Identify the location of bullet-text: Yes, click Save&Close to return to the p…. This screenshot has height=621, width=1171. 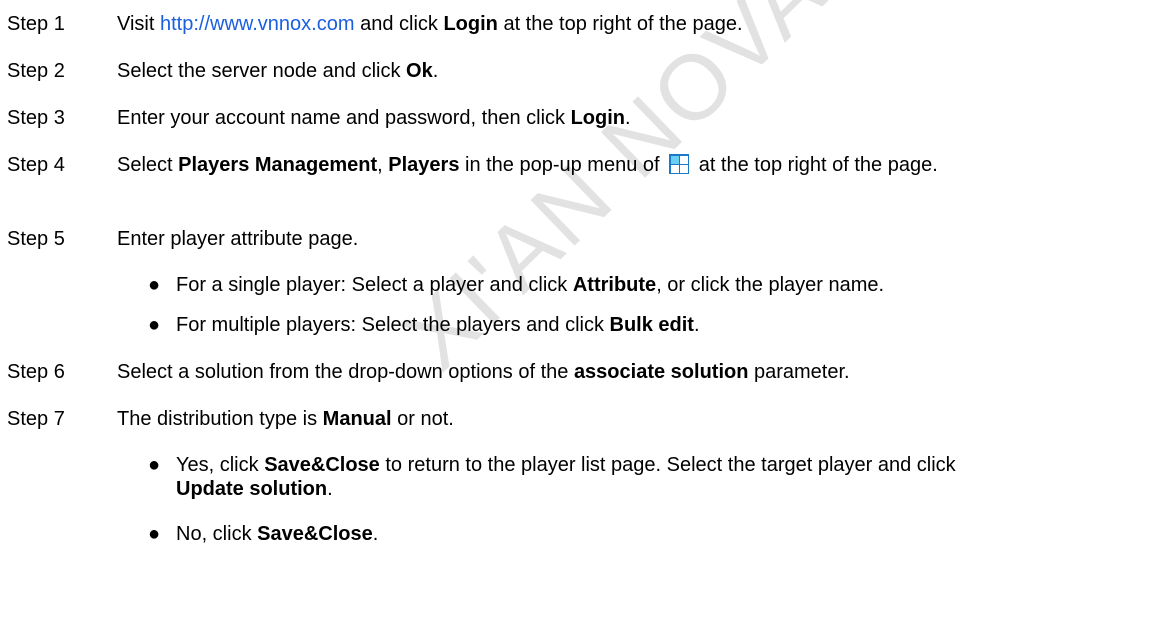
(566, 477).